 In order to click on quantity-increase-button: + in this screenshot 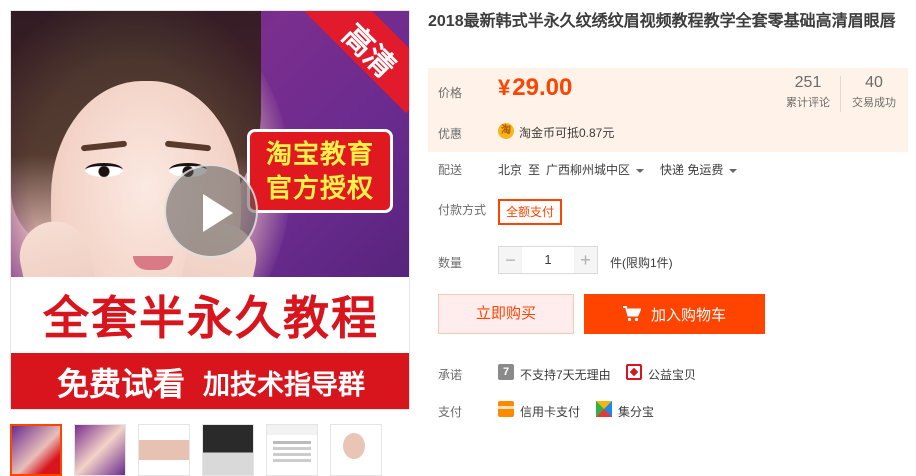, I will do `click(586, 260)`.